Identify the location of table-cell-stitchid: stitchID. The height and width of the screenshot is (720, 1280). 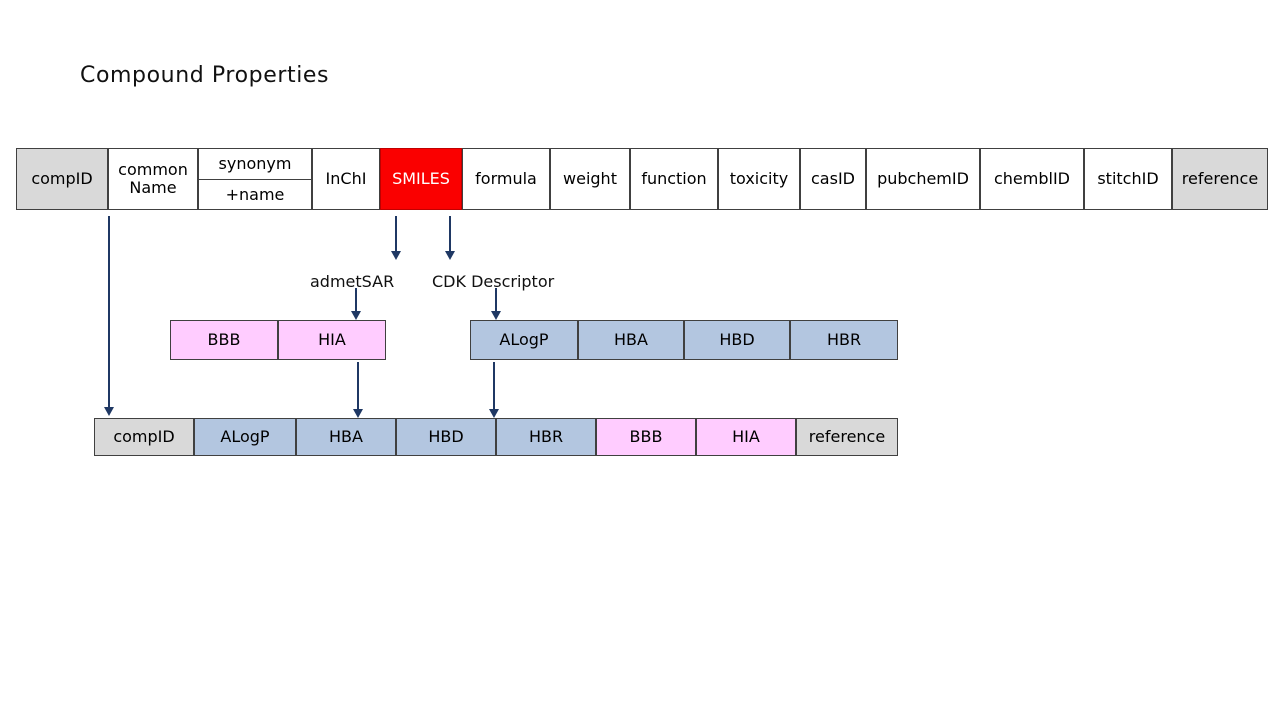
(1128, 179).